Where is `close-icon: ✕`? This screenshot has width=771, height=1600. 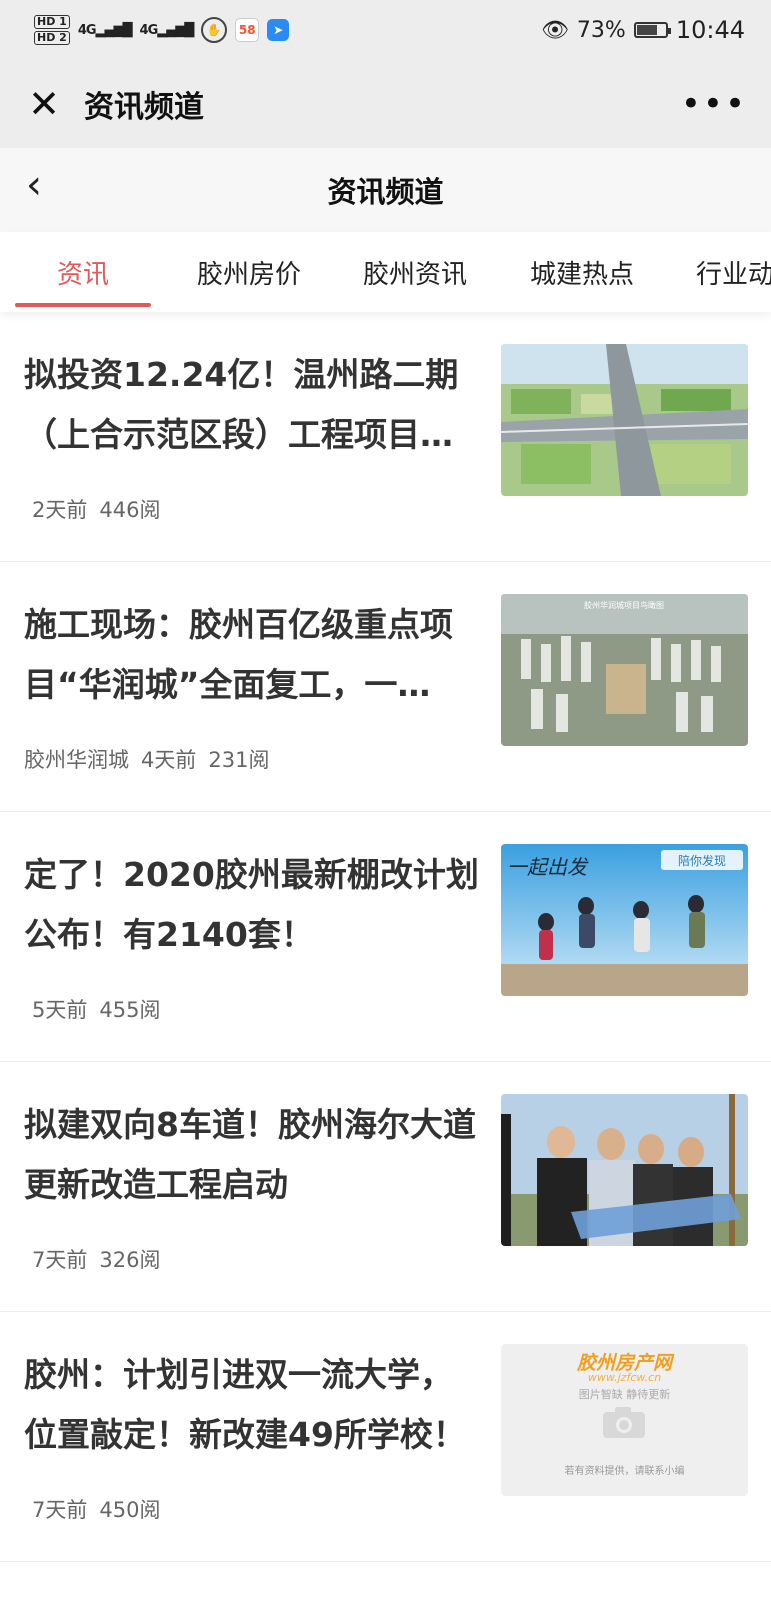 close-icon: ✕ is located at coordinates (44, 104).